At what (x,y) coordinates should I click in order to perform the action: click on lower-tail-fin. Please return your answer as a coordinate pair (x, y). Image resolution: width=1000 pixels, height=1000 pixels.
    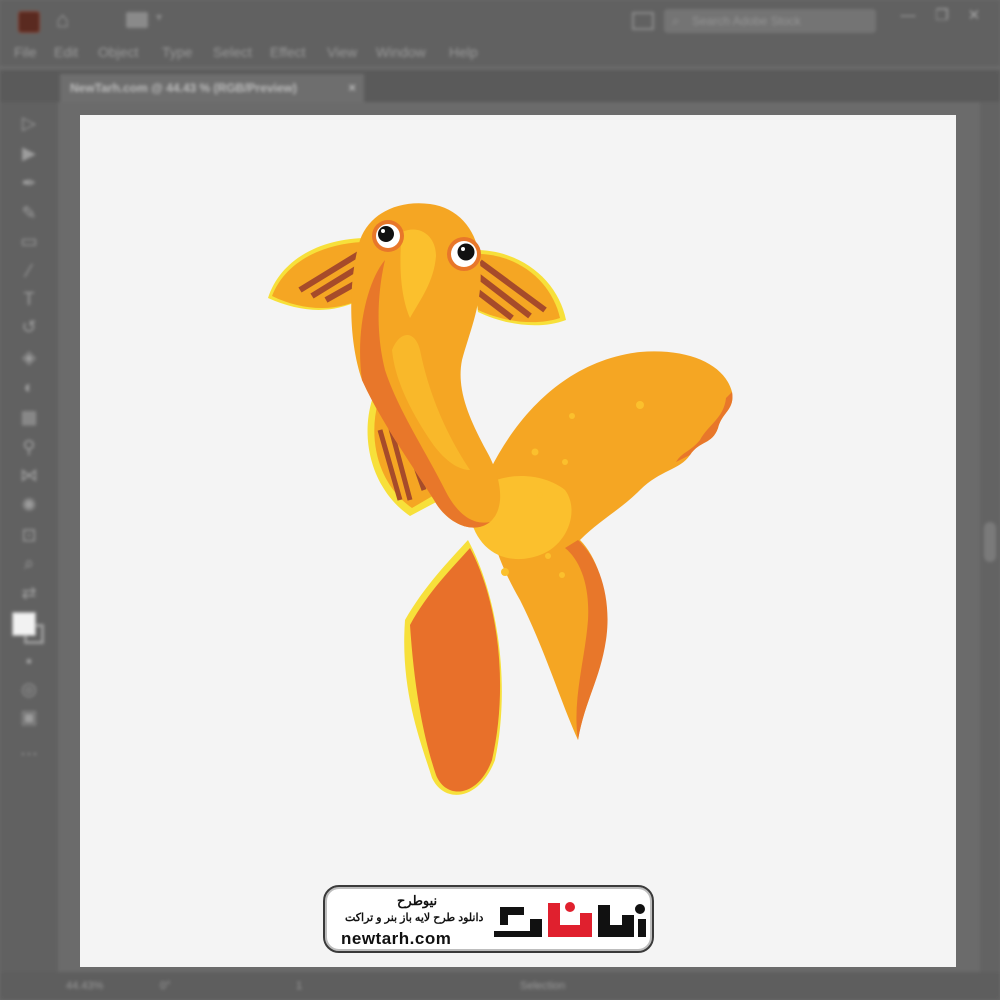
    Looking at the image, I should click on (455, 670).